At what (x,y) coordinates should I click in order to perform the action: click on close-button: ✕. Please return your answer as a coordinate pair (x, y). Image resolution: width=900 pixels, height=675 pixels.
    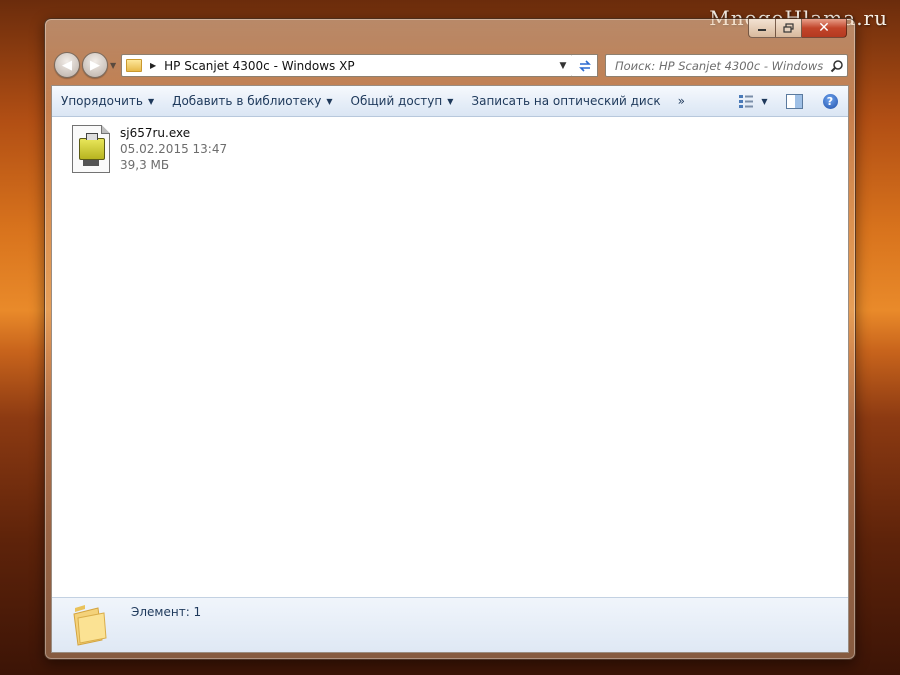
    Looking at the image, I should click on (824, 28).